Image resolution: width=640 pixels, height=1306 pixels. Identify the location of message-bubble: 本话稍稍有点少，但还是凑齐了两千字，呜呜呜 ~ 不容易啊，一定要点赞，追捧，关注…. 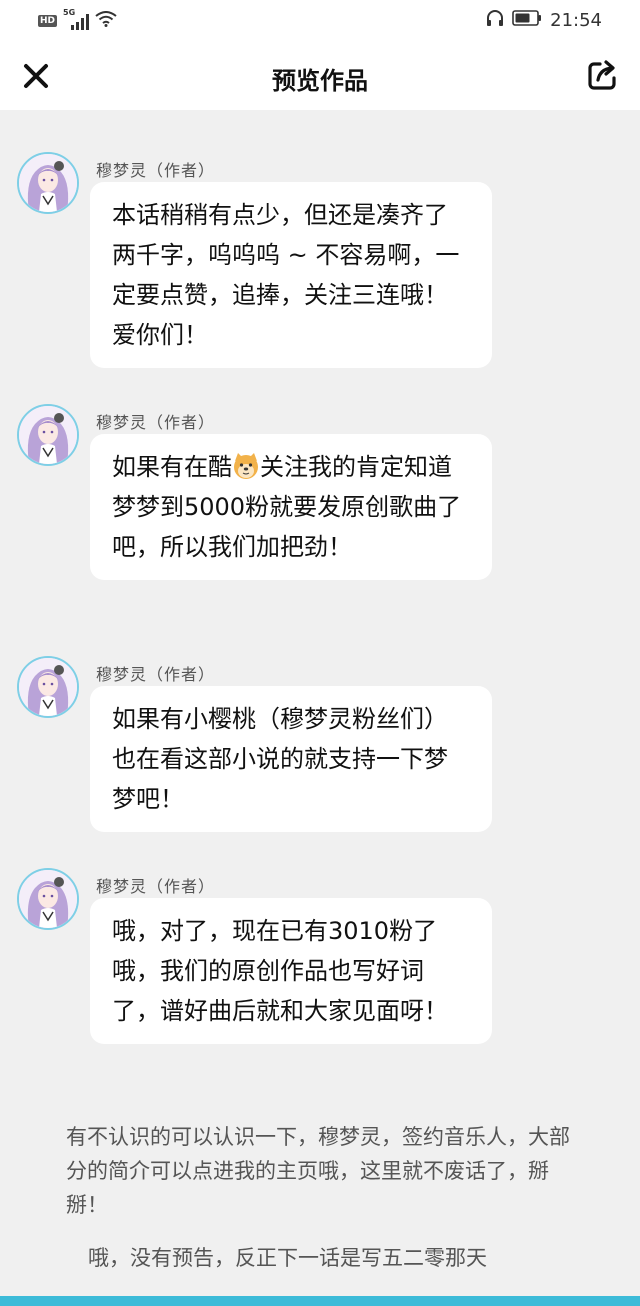
(291, 275).